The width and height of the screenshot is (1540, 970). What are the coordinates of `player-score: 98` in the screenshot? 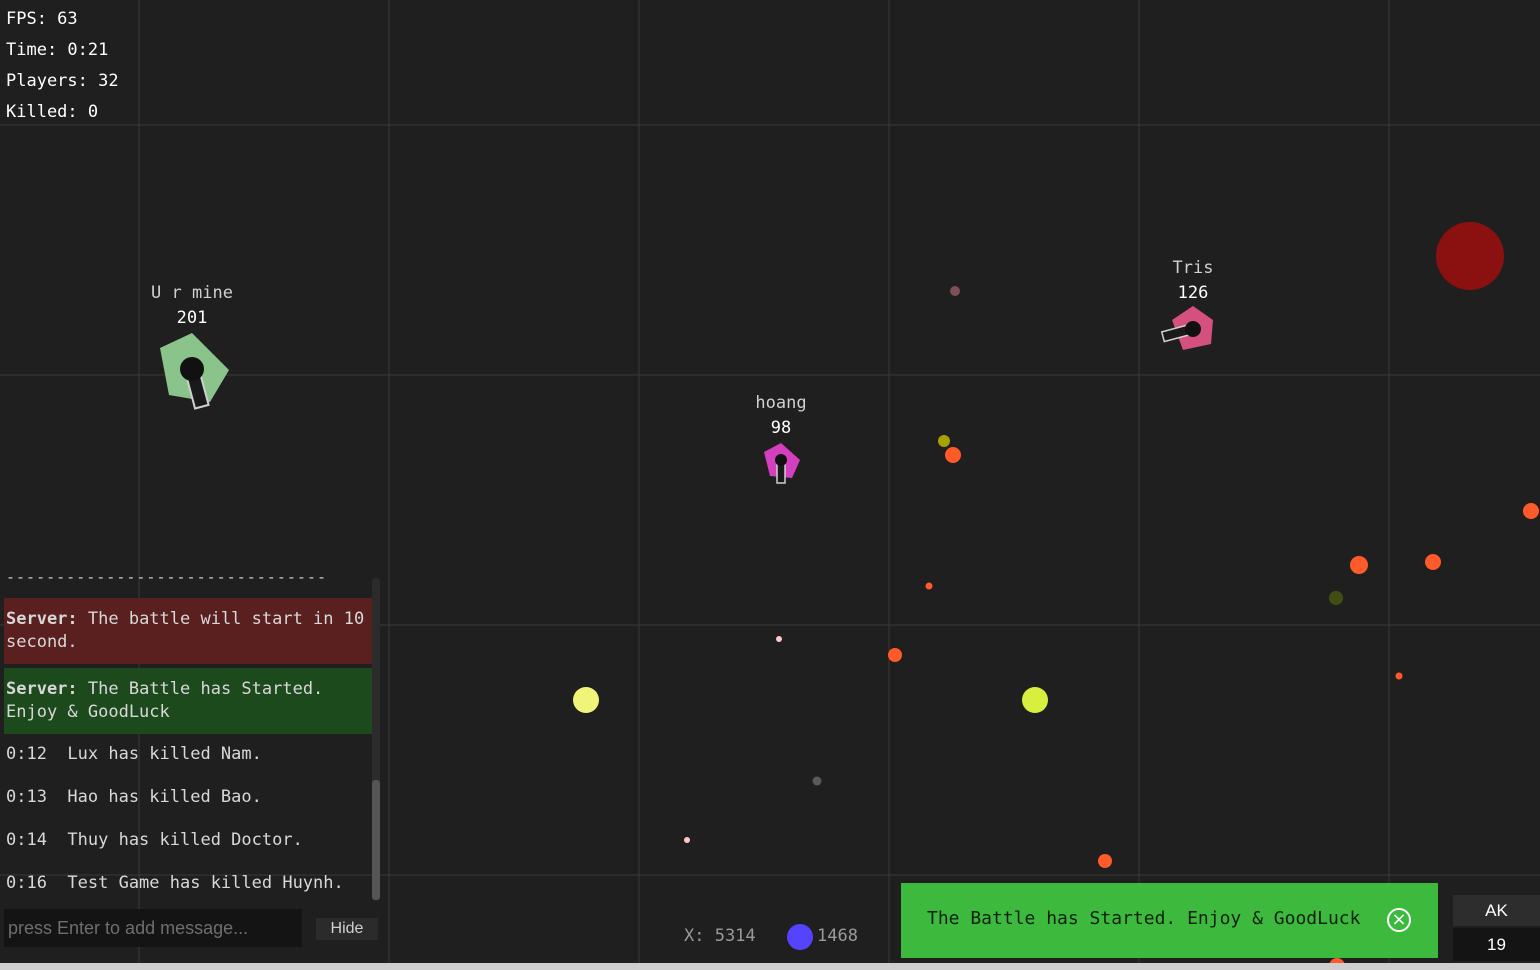 It's located at (781, 428).